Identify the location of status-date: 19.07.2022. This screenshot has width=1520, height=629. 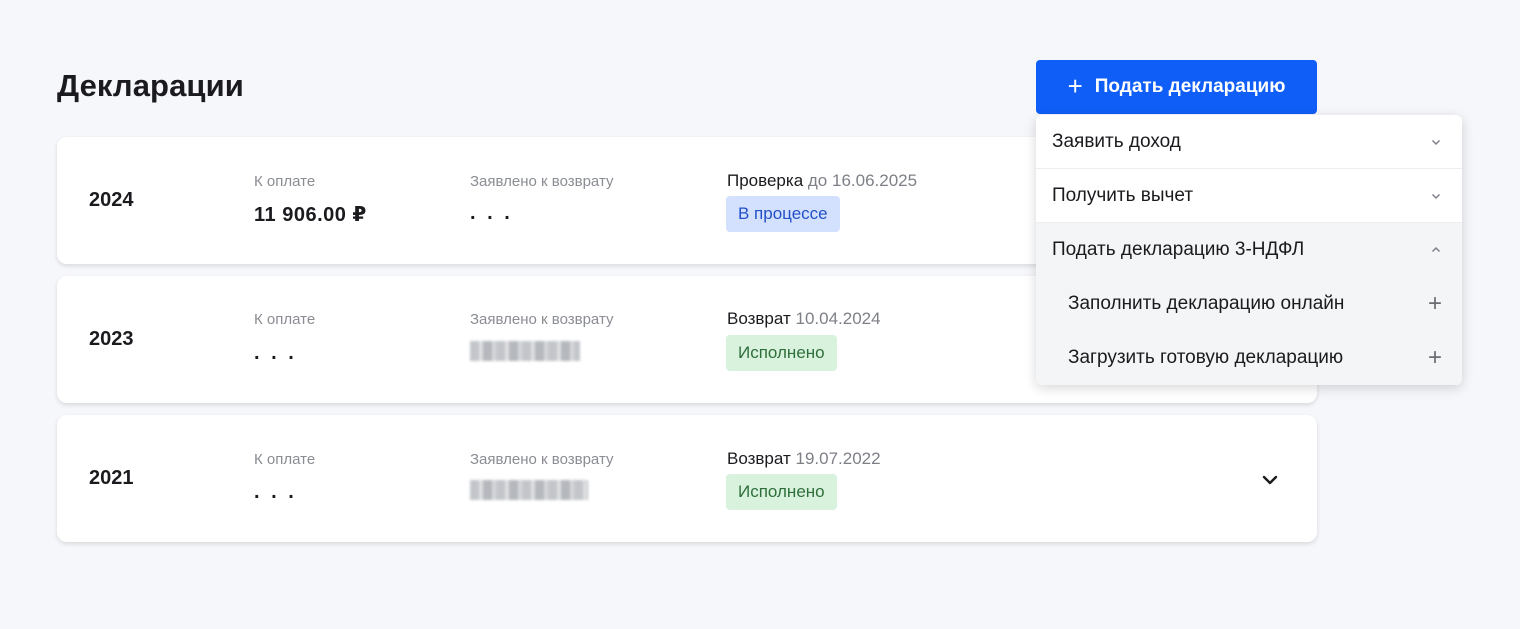
(838, 458).